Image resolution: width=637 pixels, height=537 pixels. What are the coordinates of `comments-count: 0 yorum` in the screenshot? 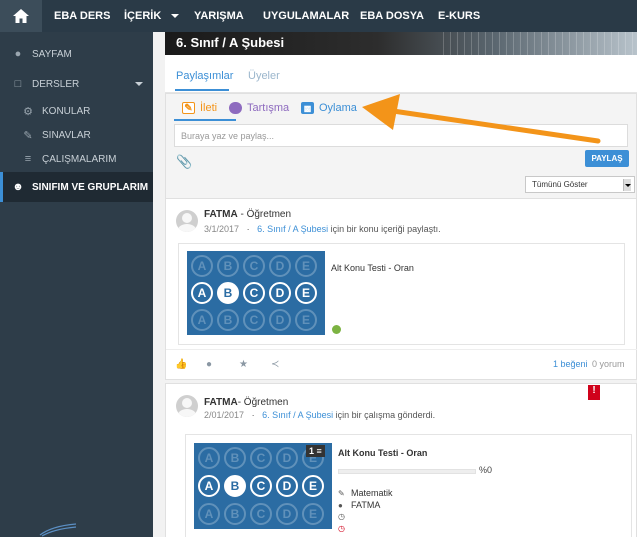 It's located at (608, 364).